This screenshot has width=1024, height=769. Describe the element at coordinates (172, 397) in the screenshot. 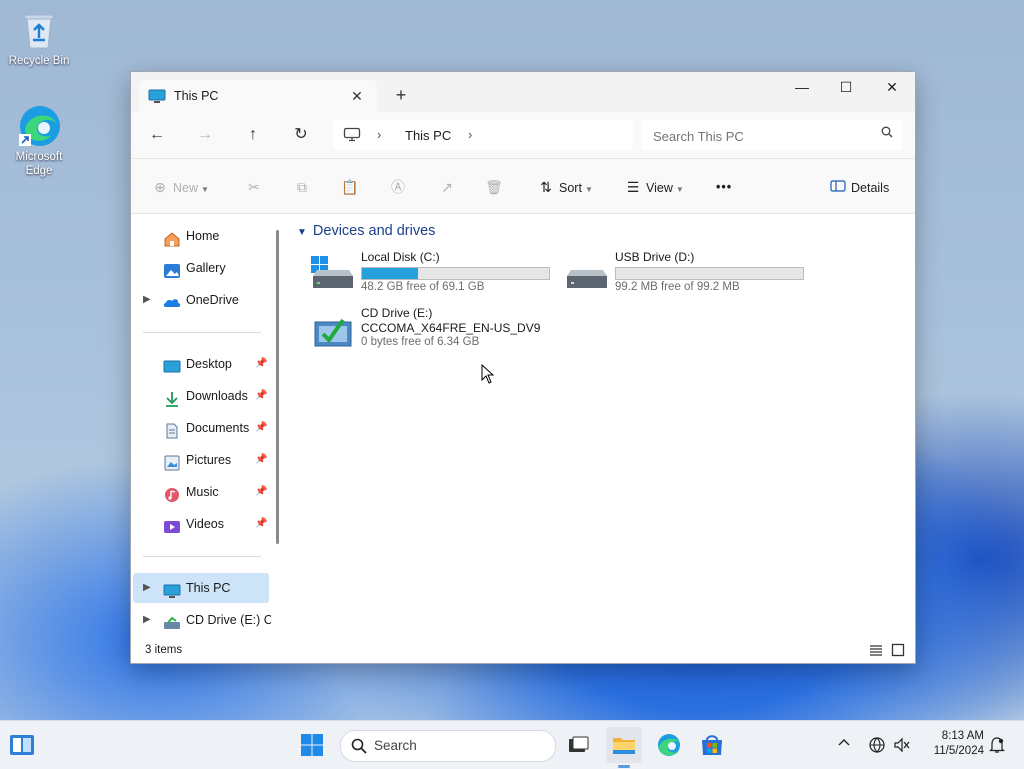

I see `download-icon` at that location.